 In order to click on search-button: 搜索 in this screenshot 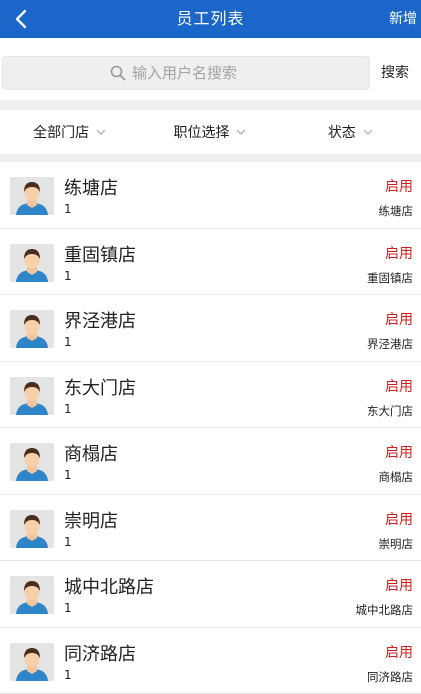, I will do `click(395, 73)`.